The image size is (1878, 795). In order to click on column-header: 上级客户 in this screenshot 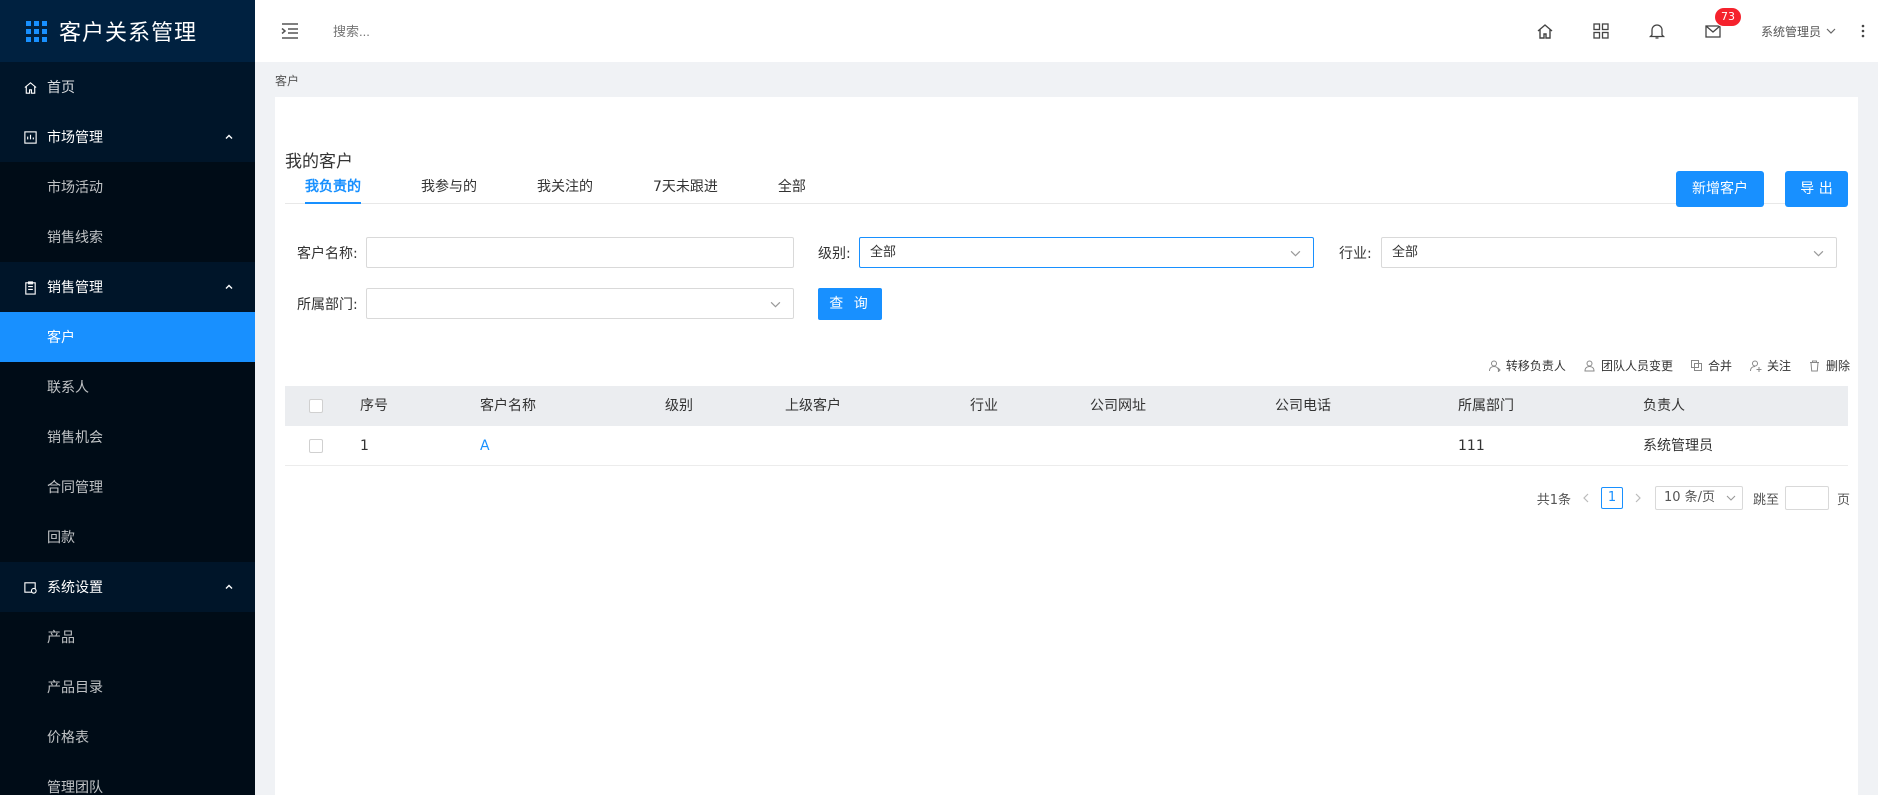, I will do `click(813, 406)`.